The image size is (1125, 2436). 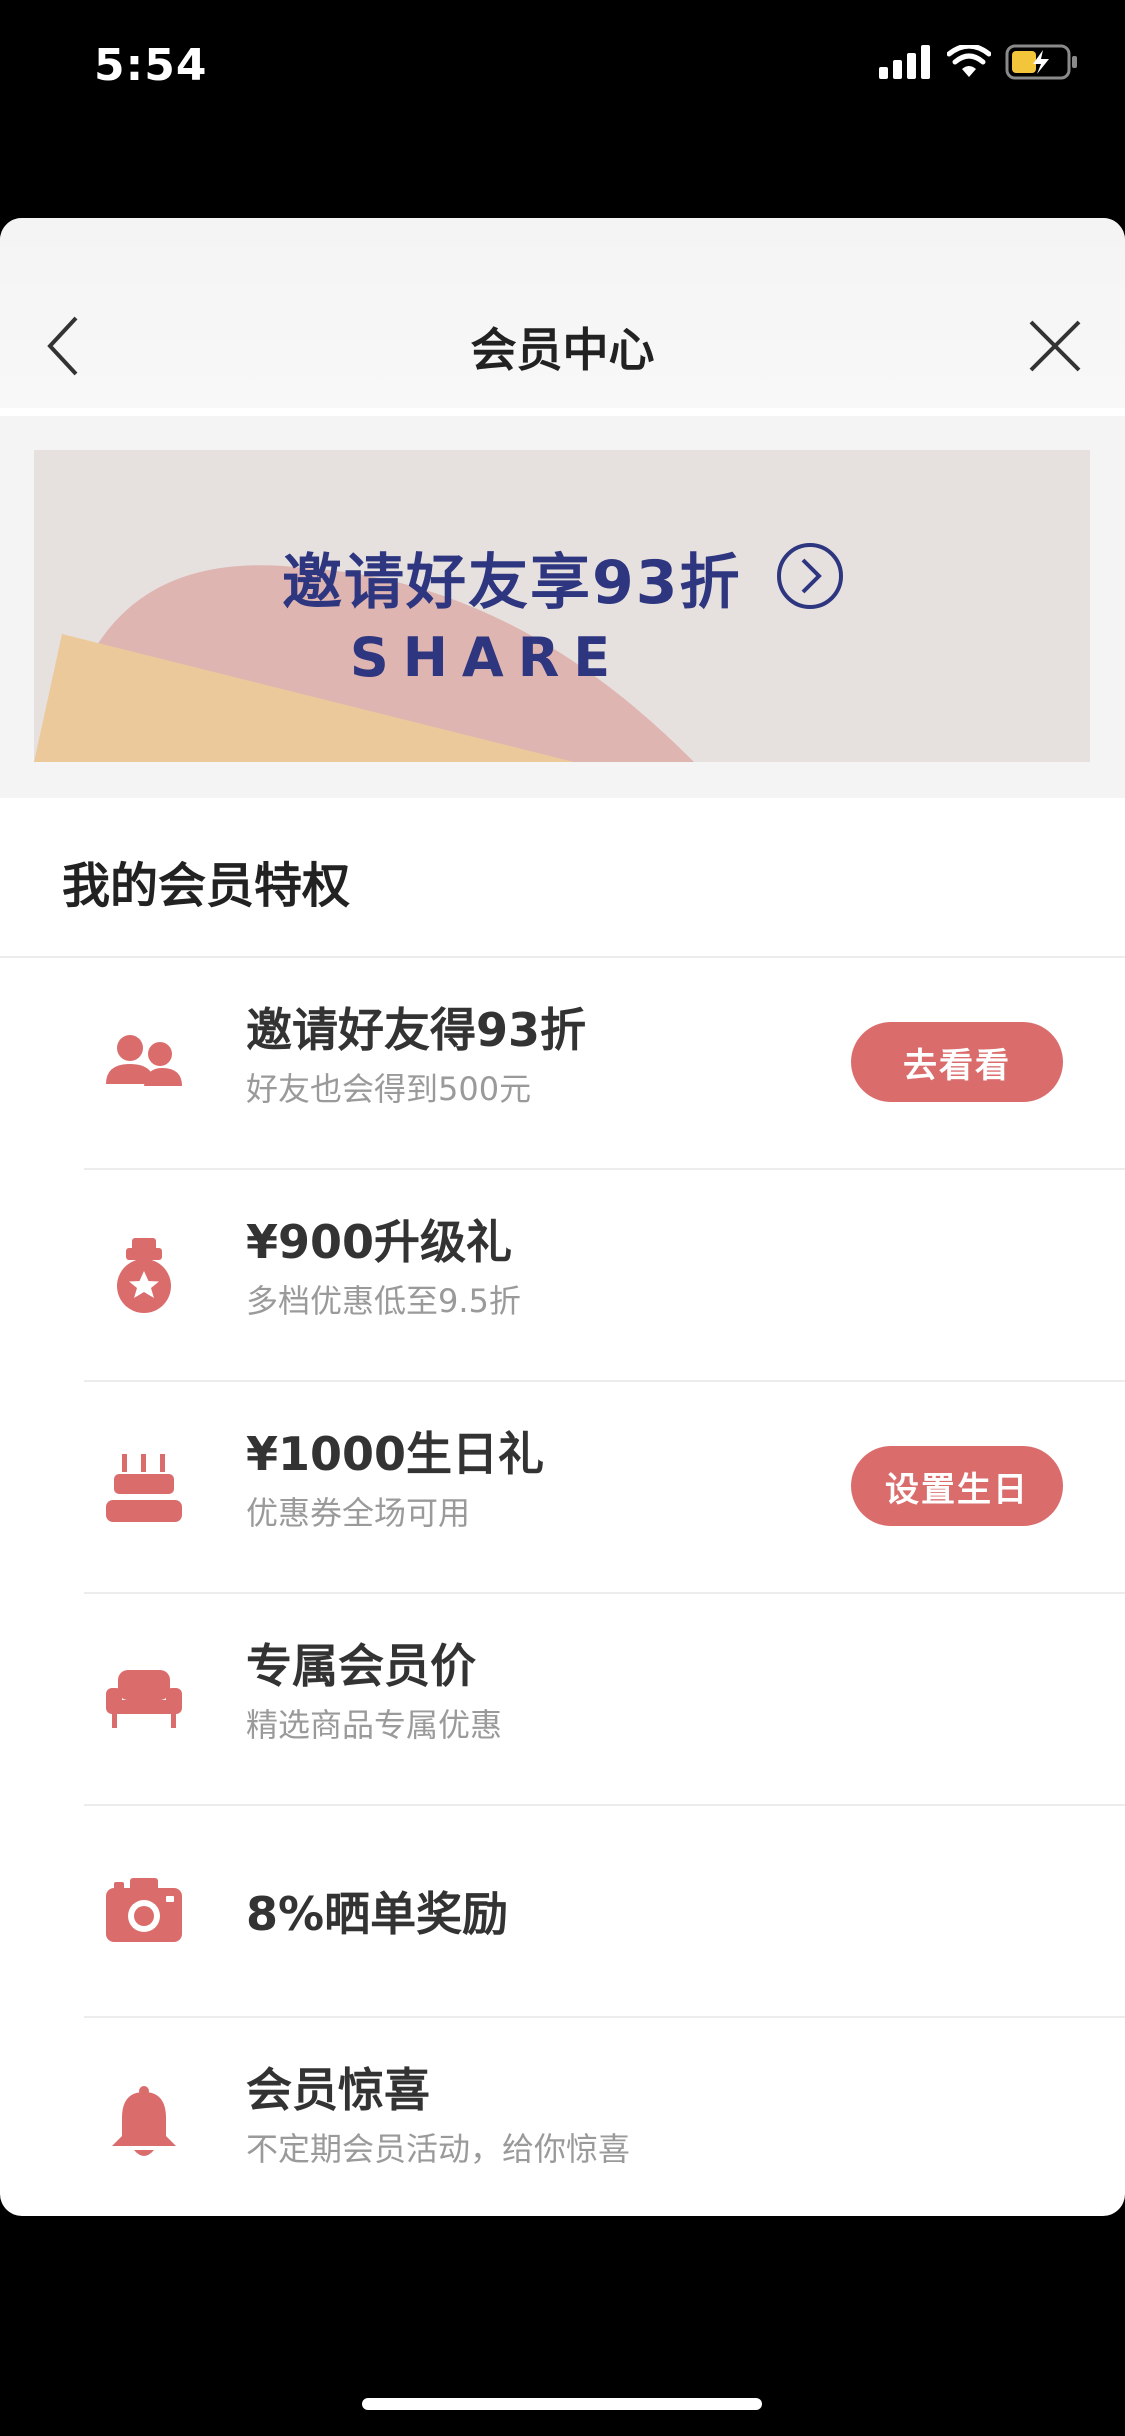 I want to click on bell-icon, so click(x=144, y=2121).